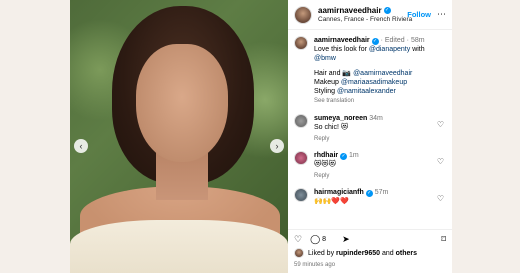  I want to click on comment-item: hairmagicianfh ✓ 57m 🙌🙌❤️❤️ ♡, so click(370, 197).